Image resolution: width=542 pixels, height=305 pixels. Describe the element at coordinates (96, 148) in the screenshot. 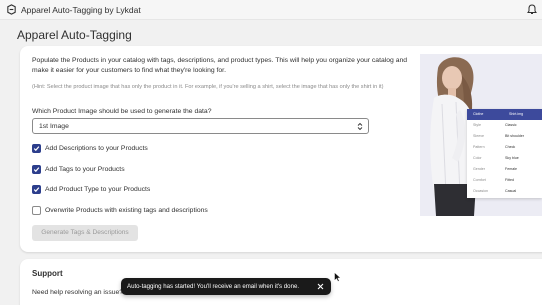

I see `option-label: Add Descriptions to your Products` at that location.